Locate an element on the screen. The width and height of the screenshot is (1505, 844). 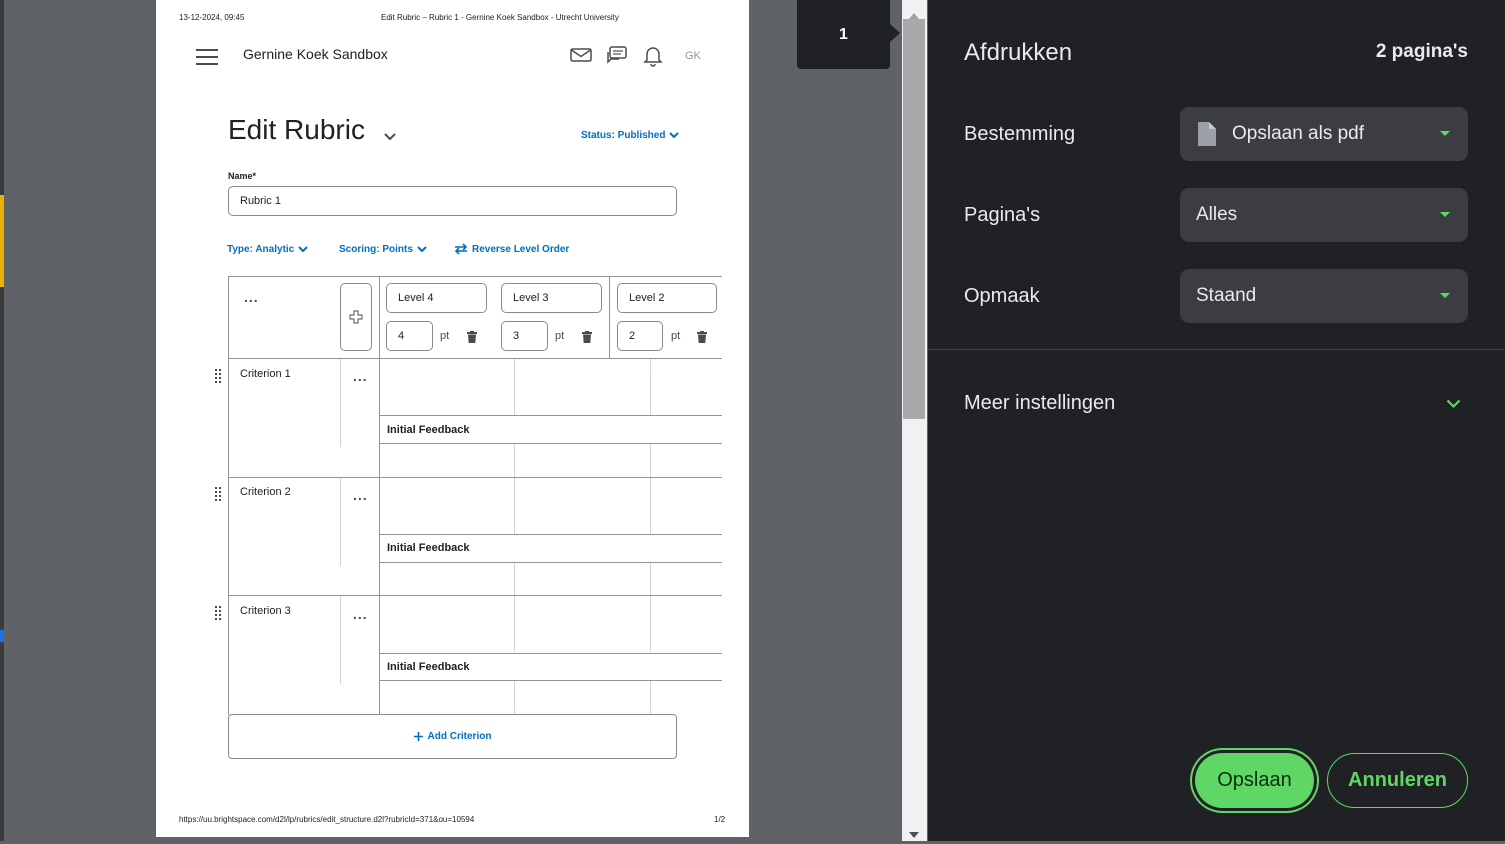
background-window-edge is located at coordinates (2, 420).